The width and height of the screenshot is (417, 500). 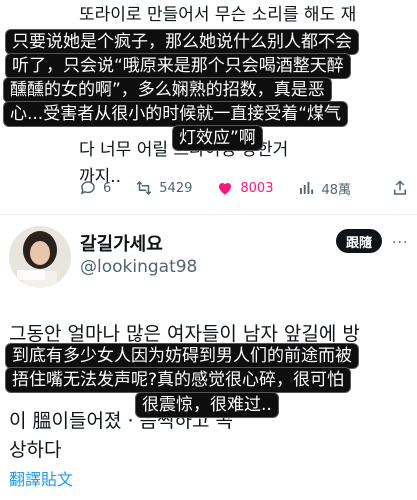 What do you see at coordinates (225, 188) in the screenshot?
I see `heart-icon` at bounding box center [225, 188].